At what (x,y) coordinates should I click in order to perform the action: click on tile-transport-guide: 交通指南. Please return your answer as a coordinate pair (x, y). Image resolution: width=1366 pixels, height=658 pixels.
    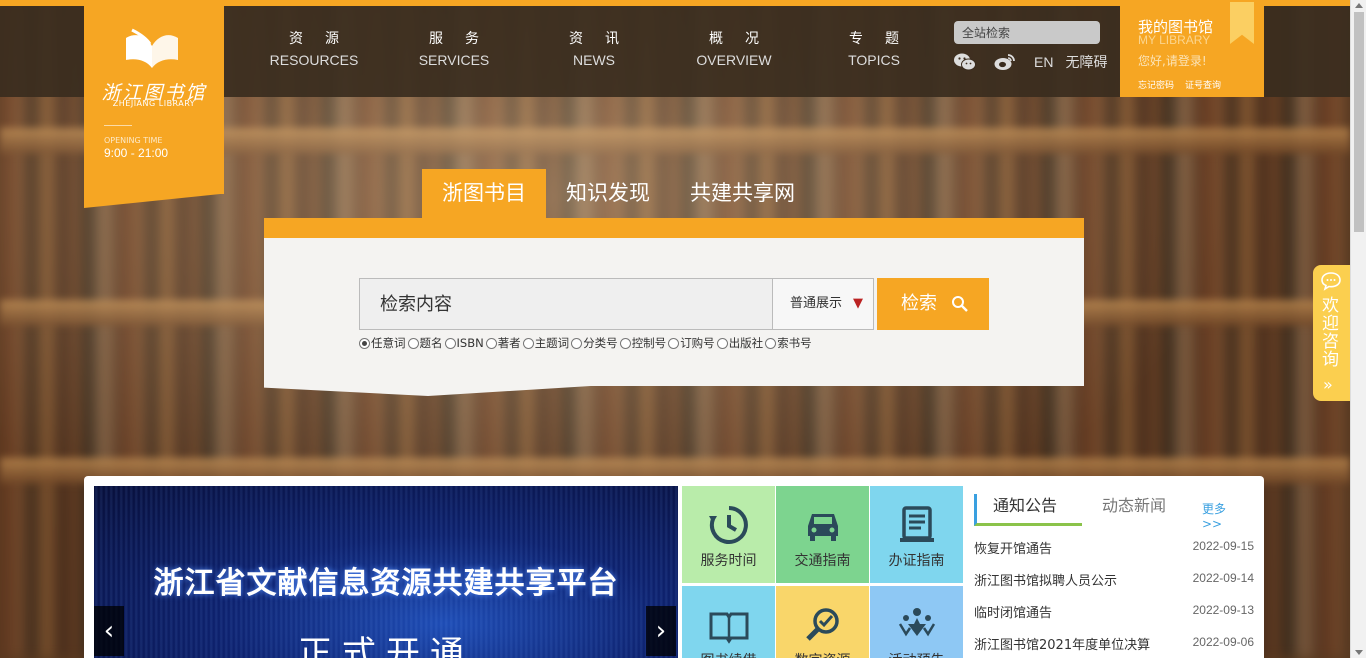
    Looking at the image, I should click on (822, 534).